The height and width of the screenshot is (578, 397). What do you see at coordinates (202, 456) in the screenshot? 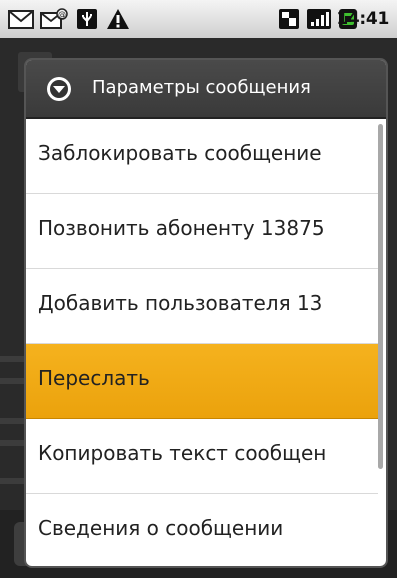
I see `menu-item-copy-text: Копировать текст сообщен` at bounding box center [202, 456].